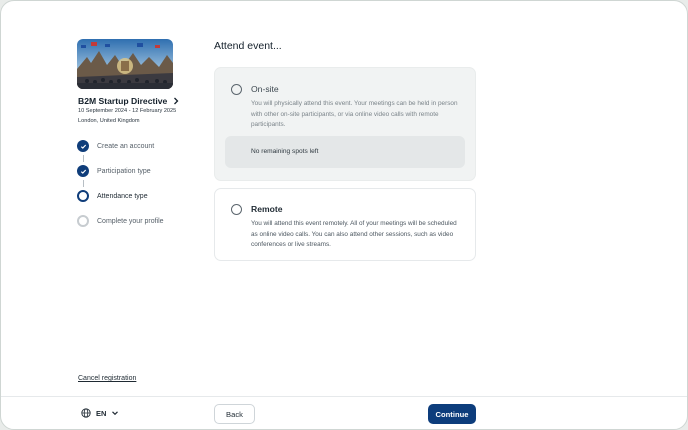 The image size is (688, 430). Describe the element at coordinates (123, 101) in the screenshot. I see `event-title: B2M Startup Directive` at that location.